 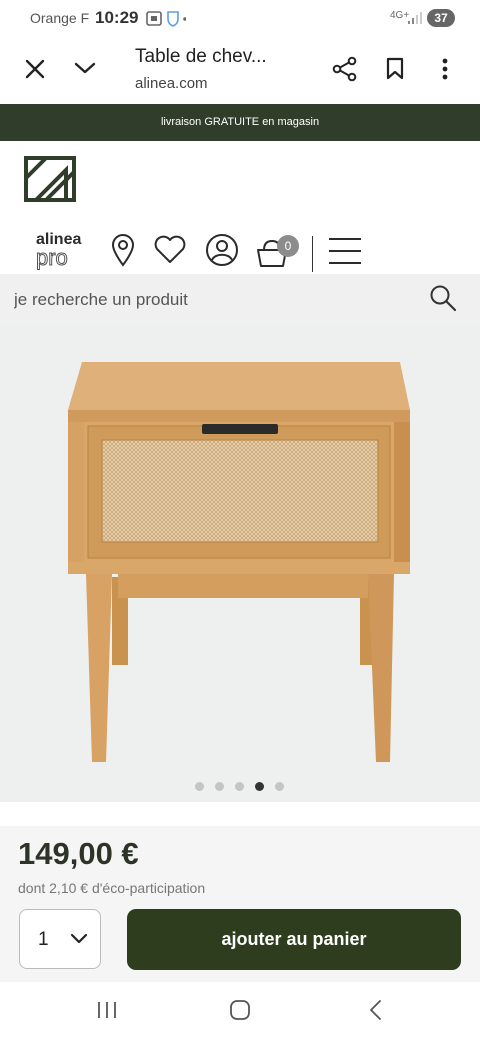 What do you see at coordinates (415, 18) in the screenshot?
I see `signal-icon` at bounding box center [415, 18].